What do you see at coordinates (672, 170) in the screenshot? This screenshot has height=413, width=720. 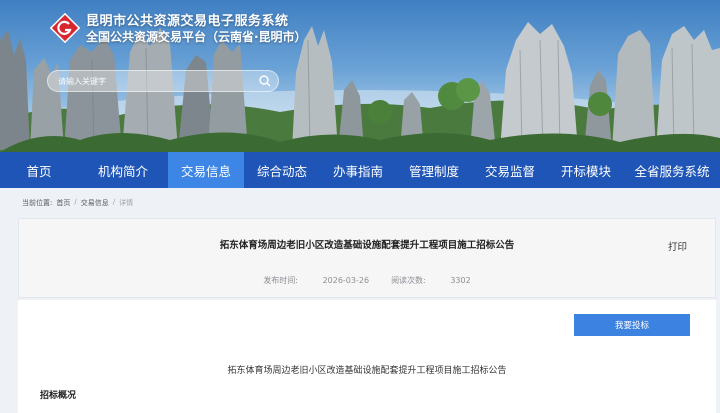 I see `nav-item-province-system: 全省服务系统` at bounding box center [672, 170].